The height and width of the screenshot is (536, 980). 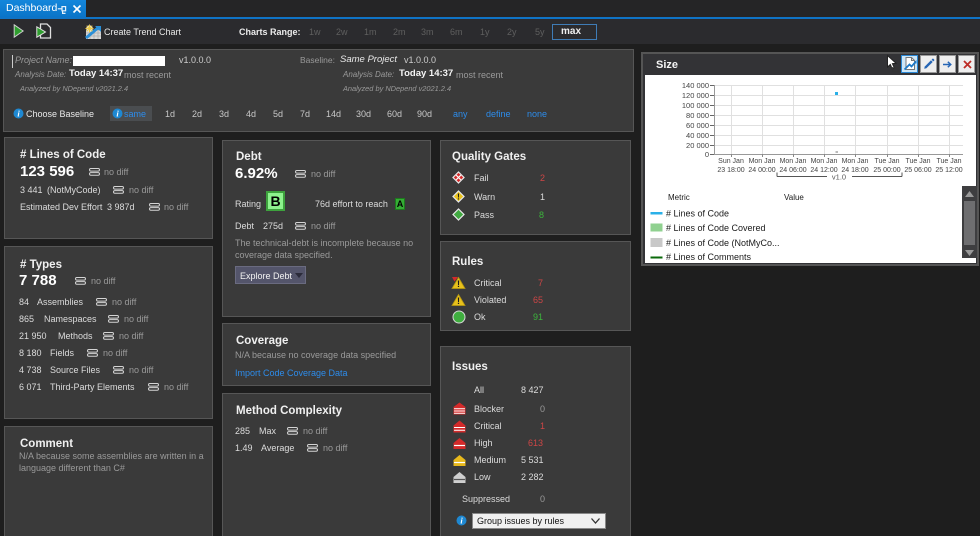 What do you see at coordinates (697, 125) in the screenshot?
I see `svg-text: 60 000` at bounding box center [697, 125].